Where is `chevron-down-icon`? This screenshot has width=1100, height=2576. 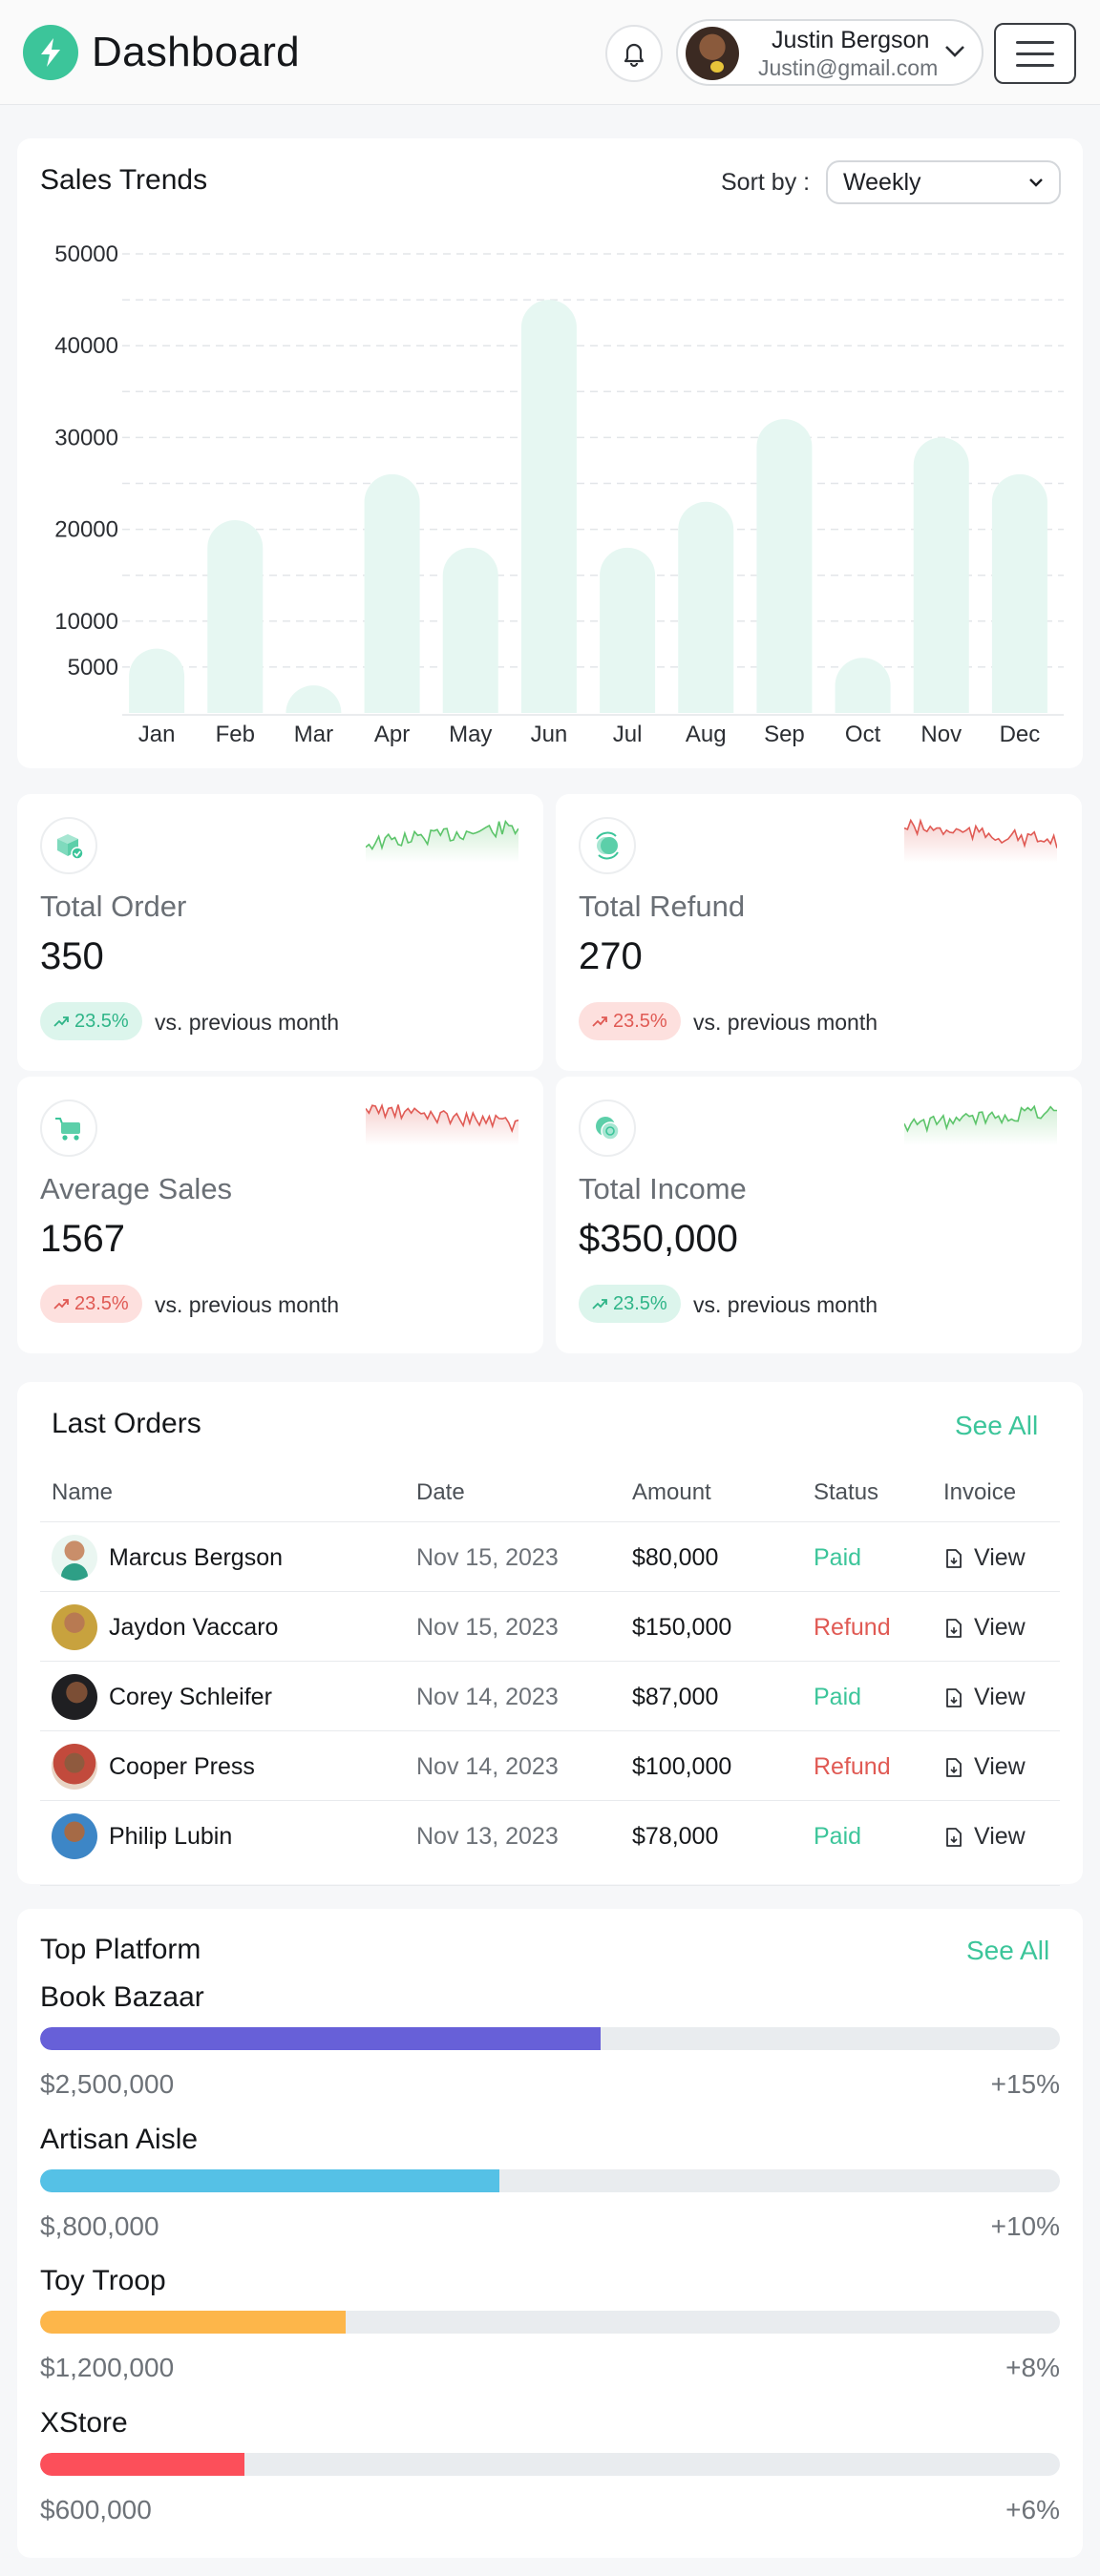
chevron-down-icon is located at coordinates (1036, 182).